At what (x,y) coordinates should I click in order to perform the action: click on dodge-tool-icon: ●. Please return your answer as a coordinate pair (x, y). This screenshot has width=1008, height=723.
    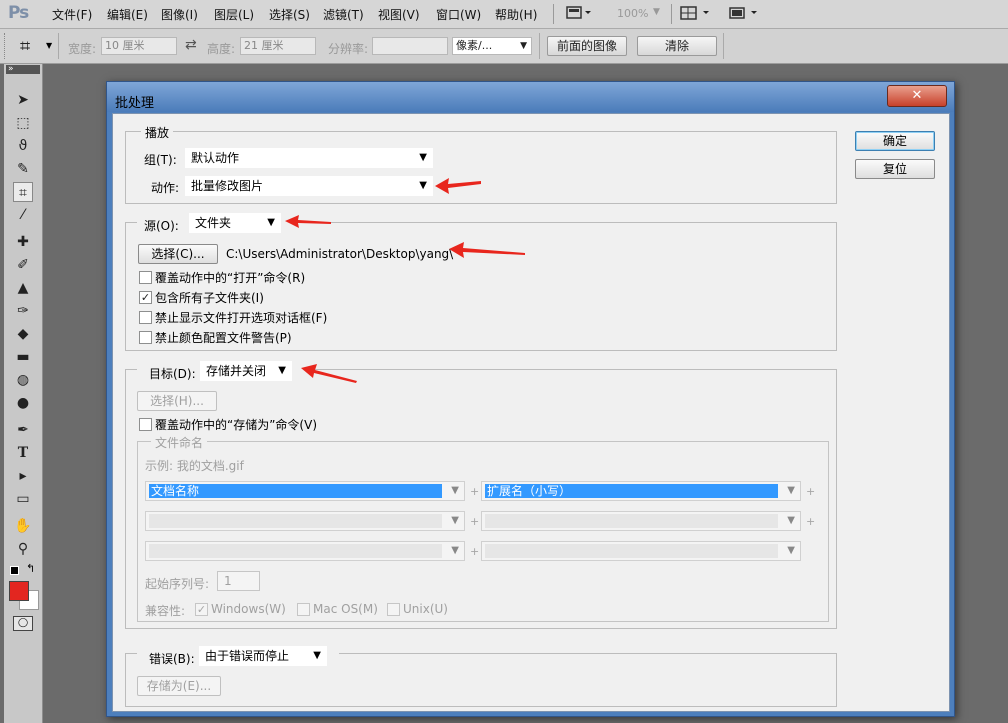
    Looking at the image, I should click on (23, 403).